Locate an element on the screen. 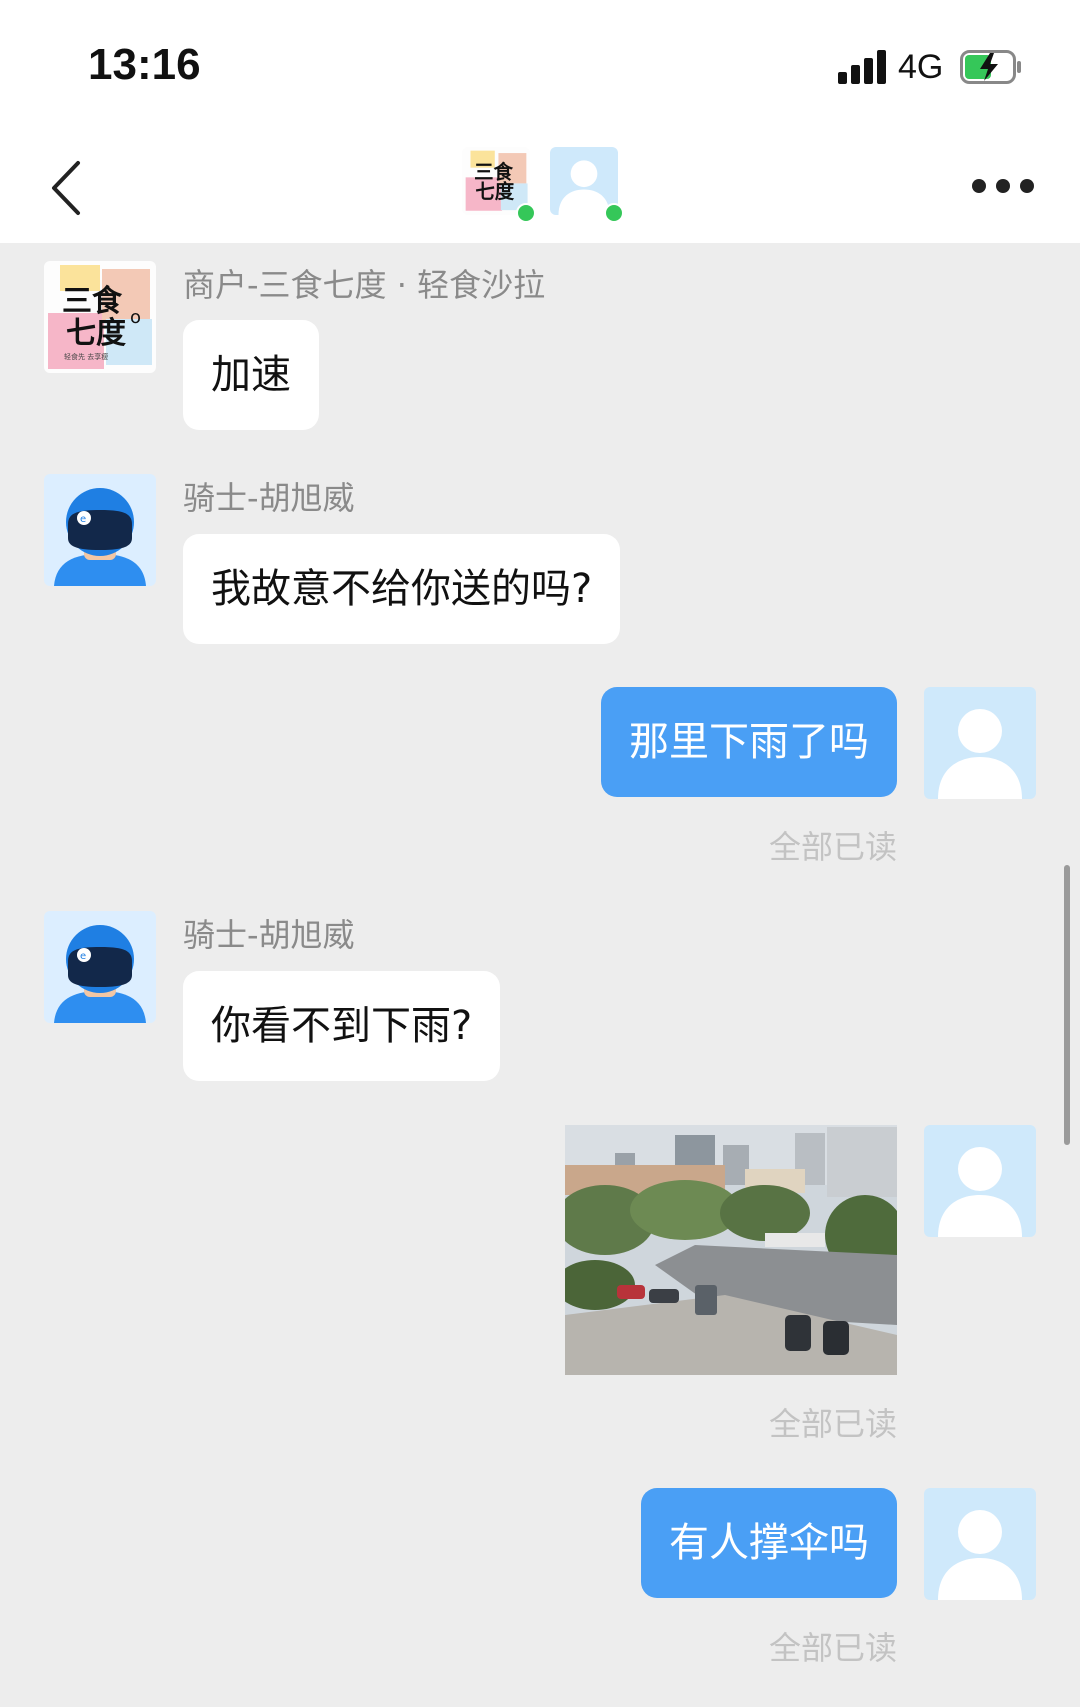  chat-header: 三食 七度 is located at coordinates (540, 189).